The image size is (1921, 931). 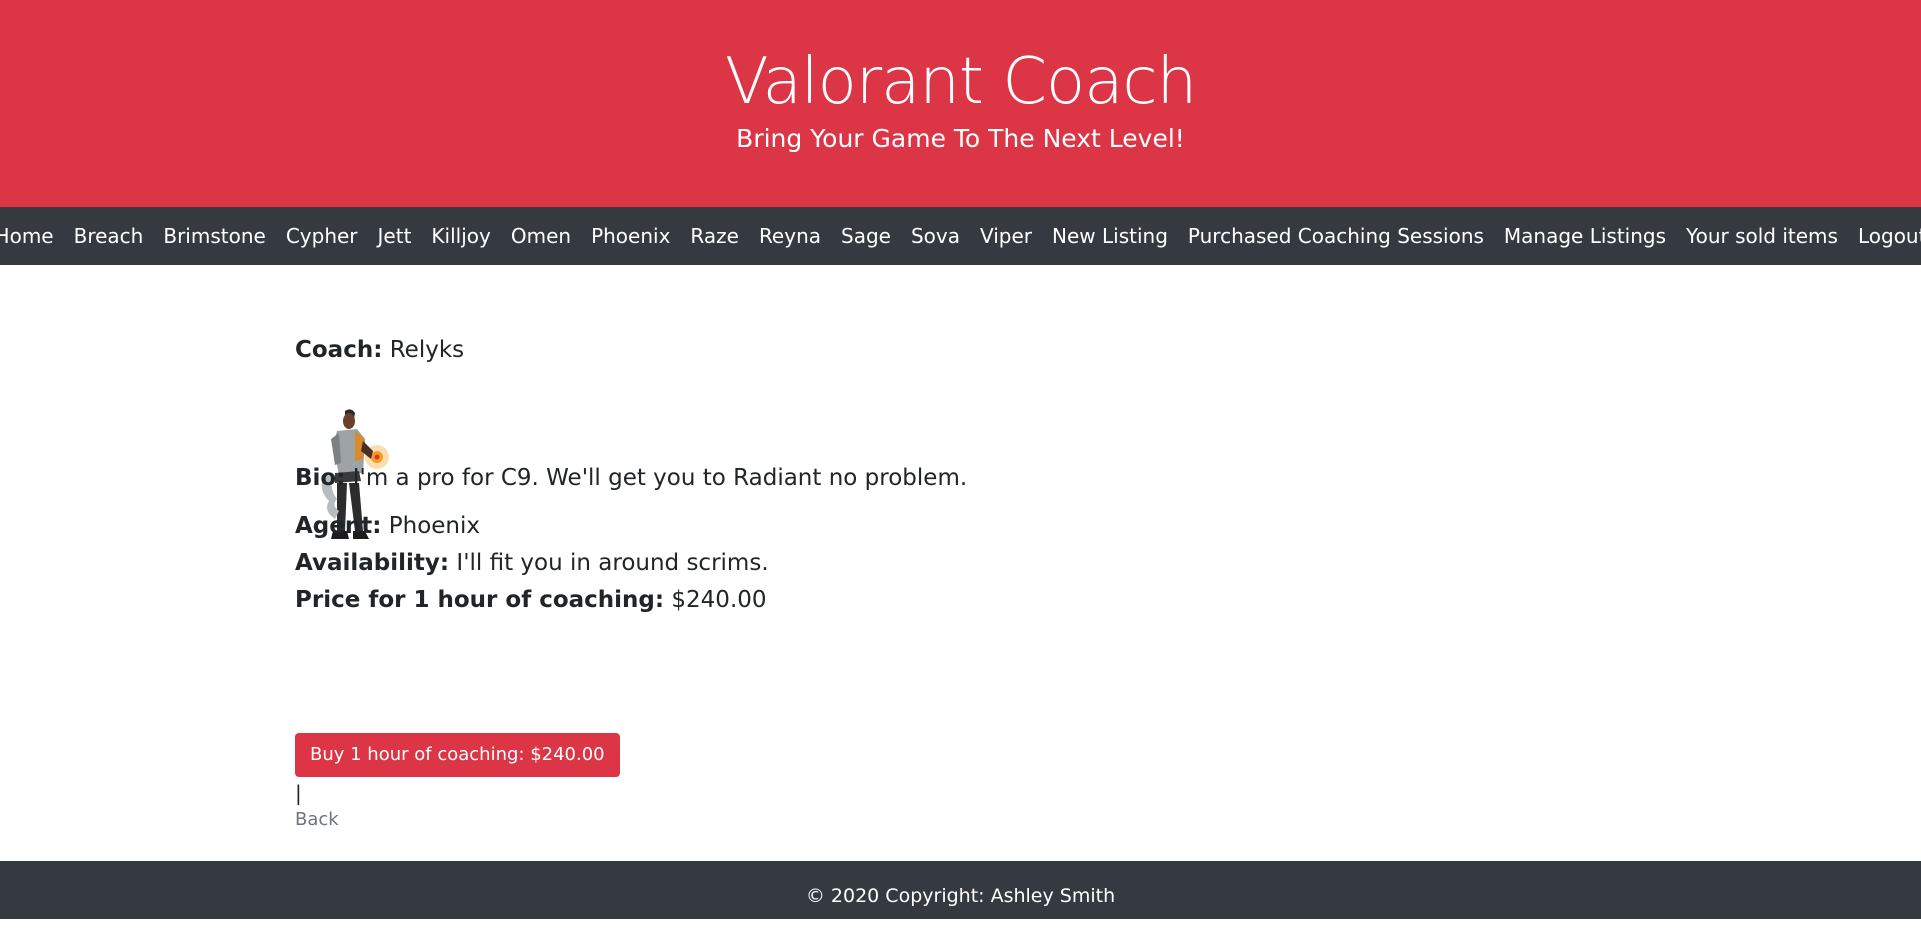 I want to click on agent-row: Agent: Phoenix, so click(x=387, y=526).